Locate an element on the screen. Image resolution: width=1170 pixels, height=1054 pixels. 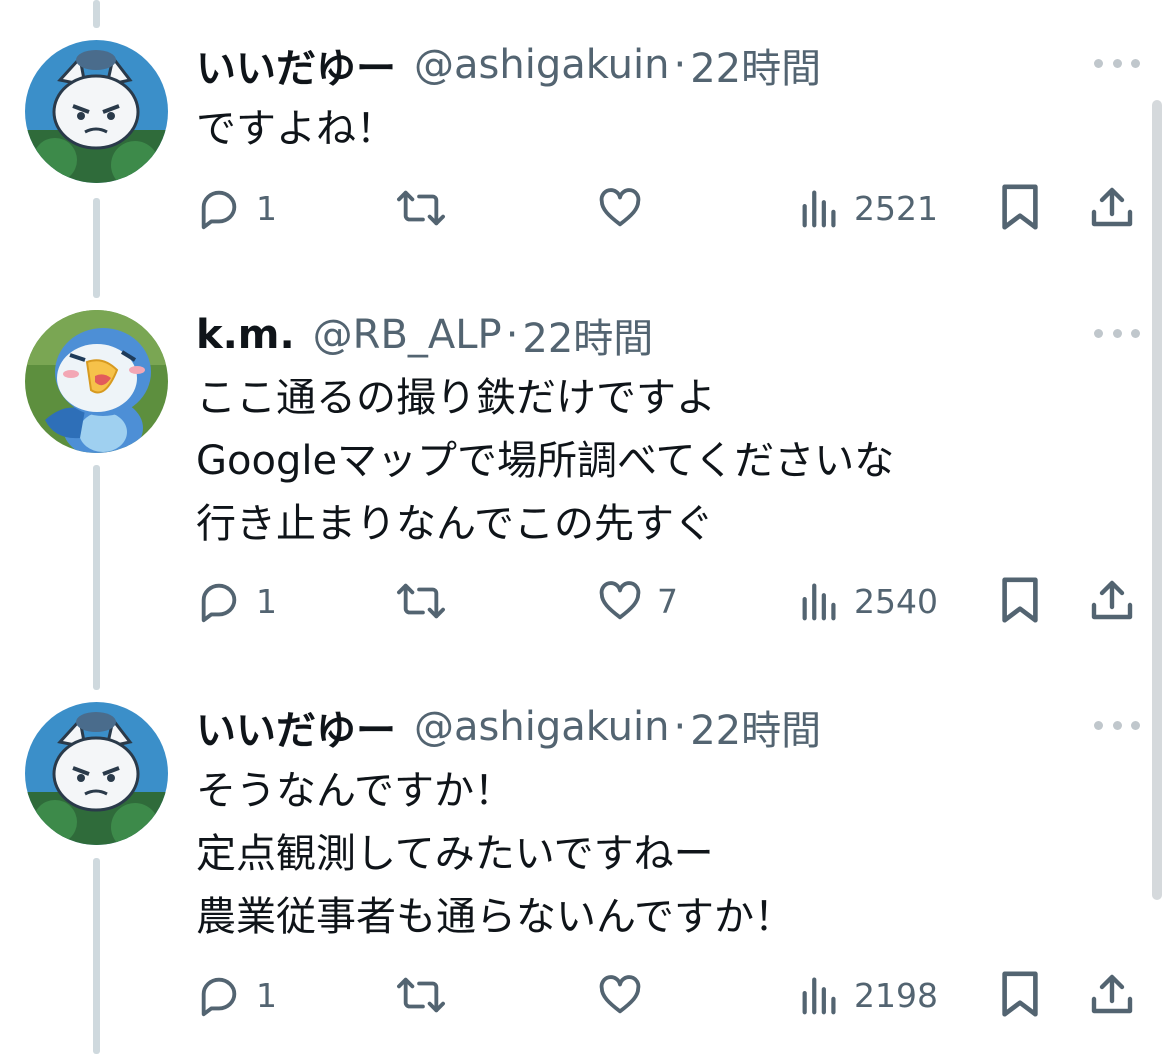
tweet-text-line: 定点観測してみたいですねー is located at coordinates (455, 854).